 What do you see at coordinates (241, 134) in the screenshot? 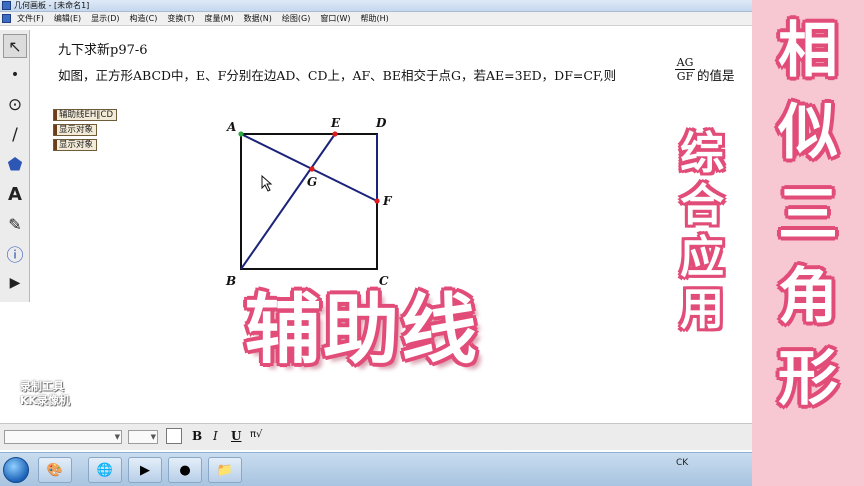
I see `point-a` at bounding box center [241, 134].